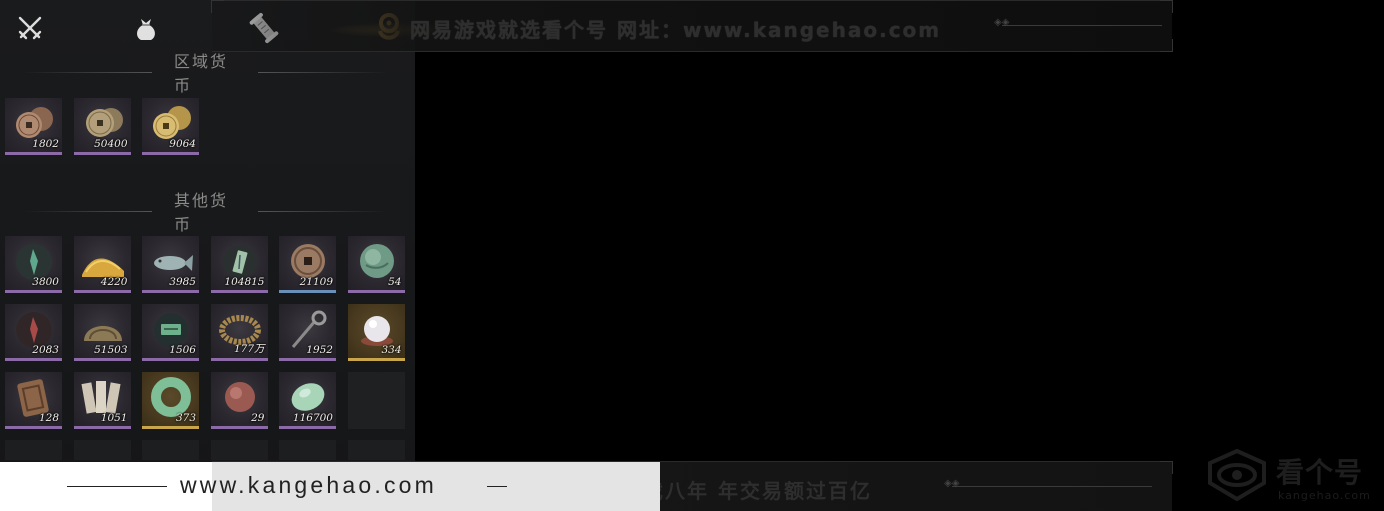 The image size is (1384, 511). Describe the element at coordinates (102, 264) in the screenshot. I see `currency-slot: 4220` at that location.